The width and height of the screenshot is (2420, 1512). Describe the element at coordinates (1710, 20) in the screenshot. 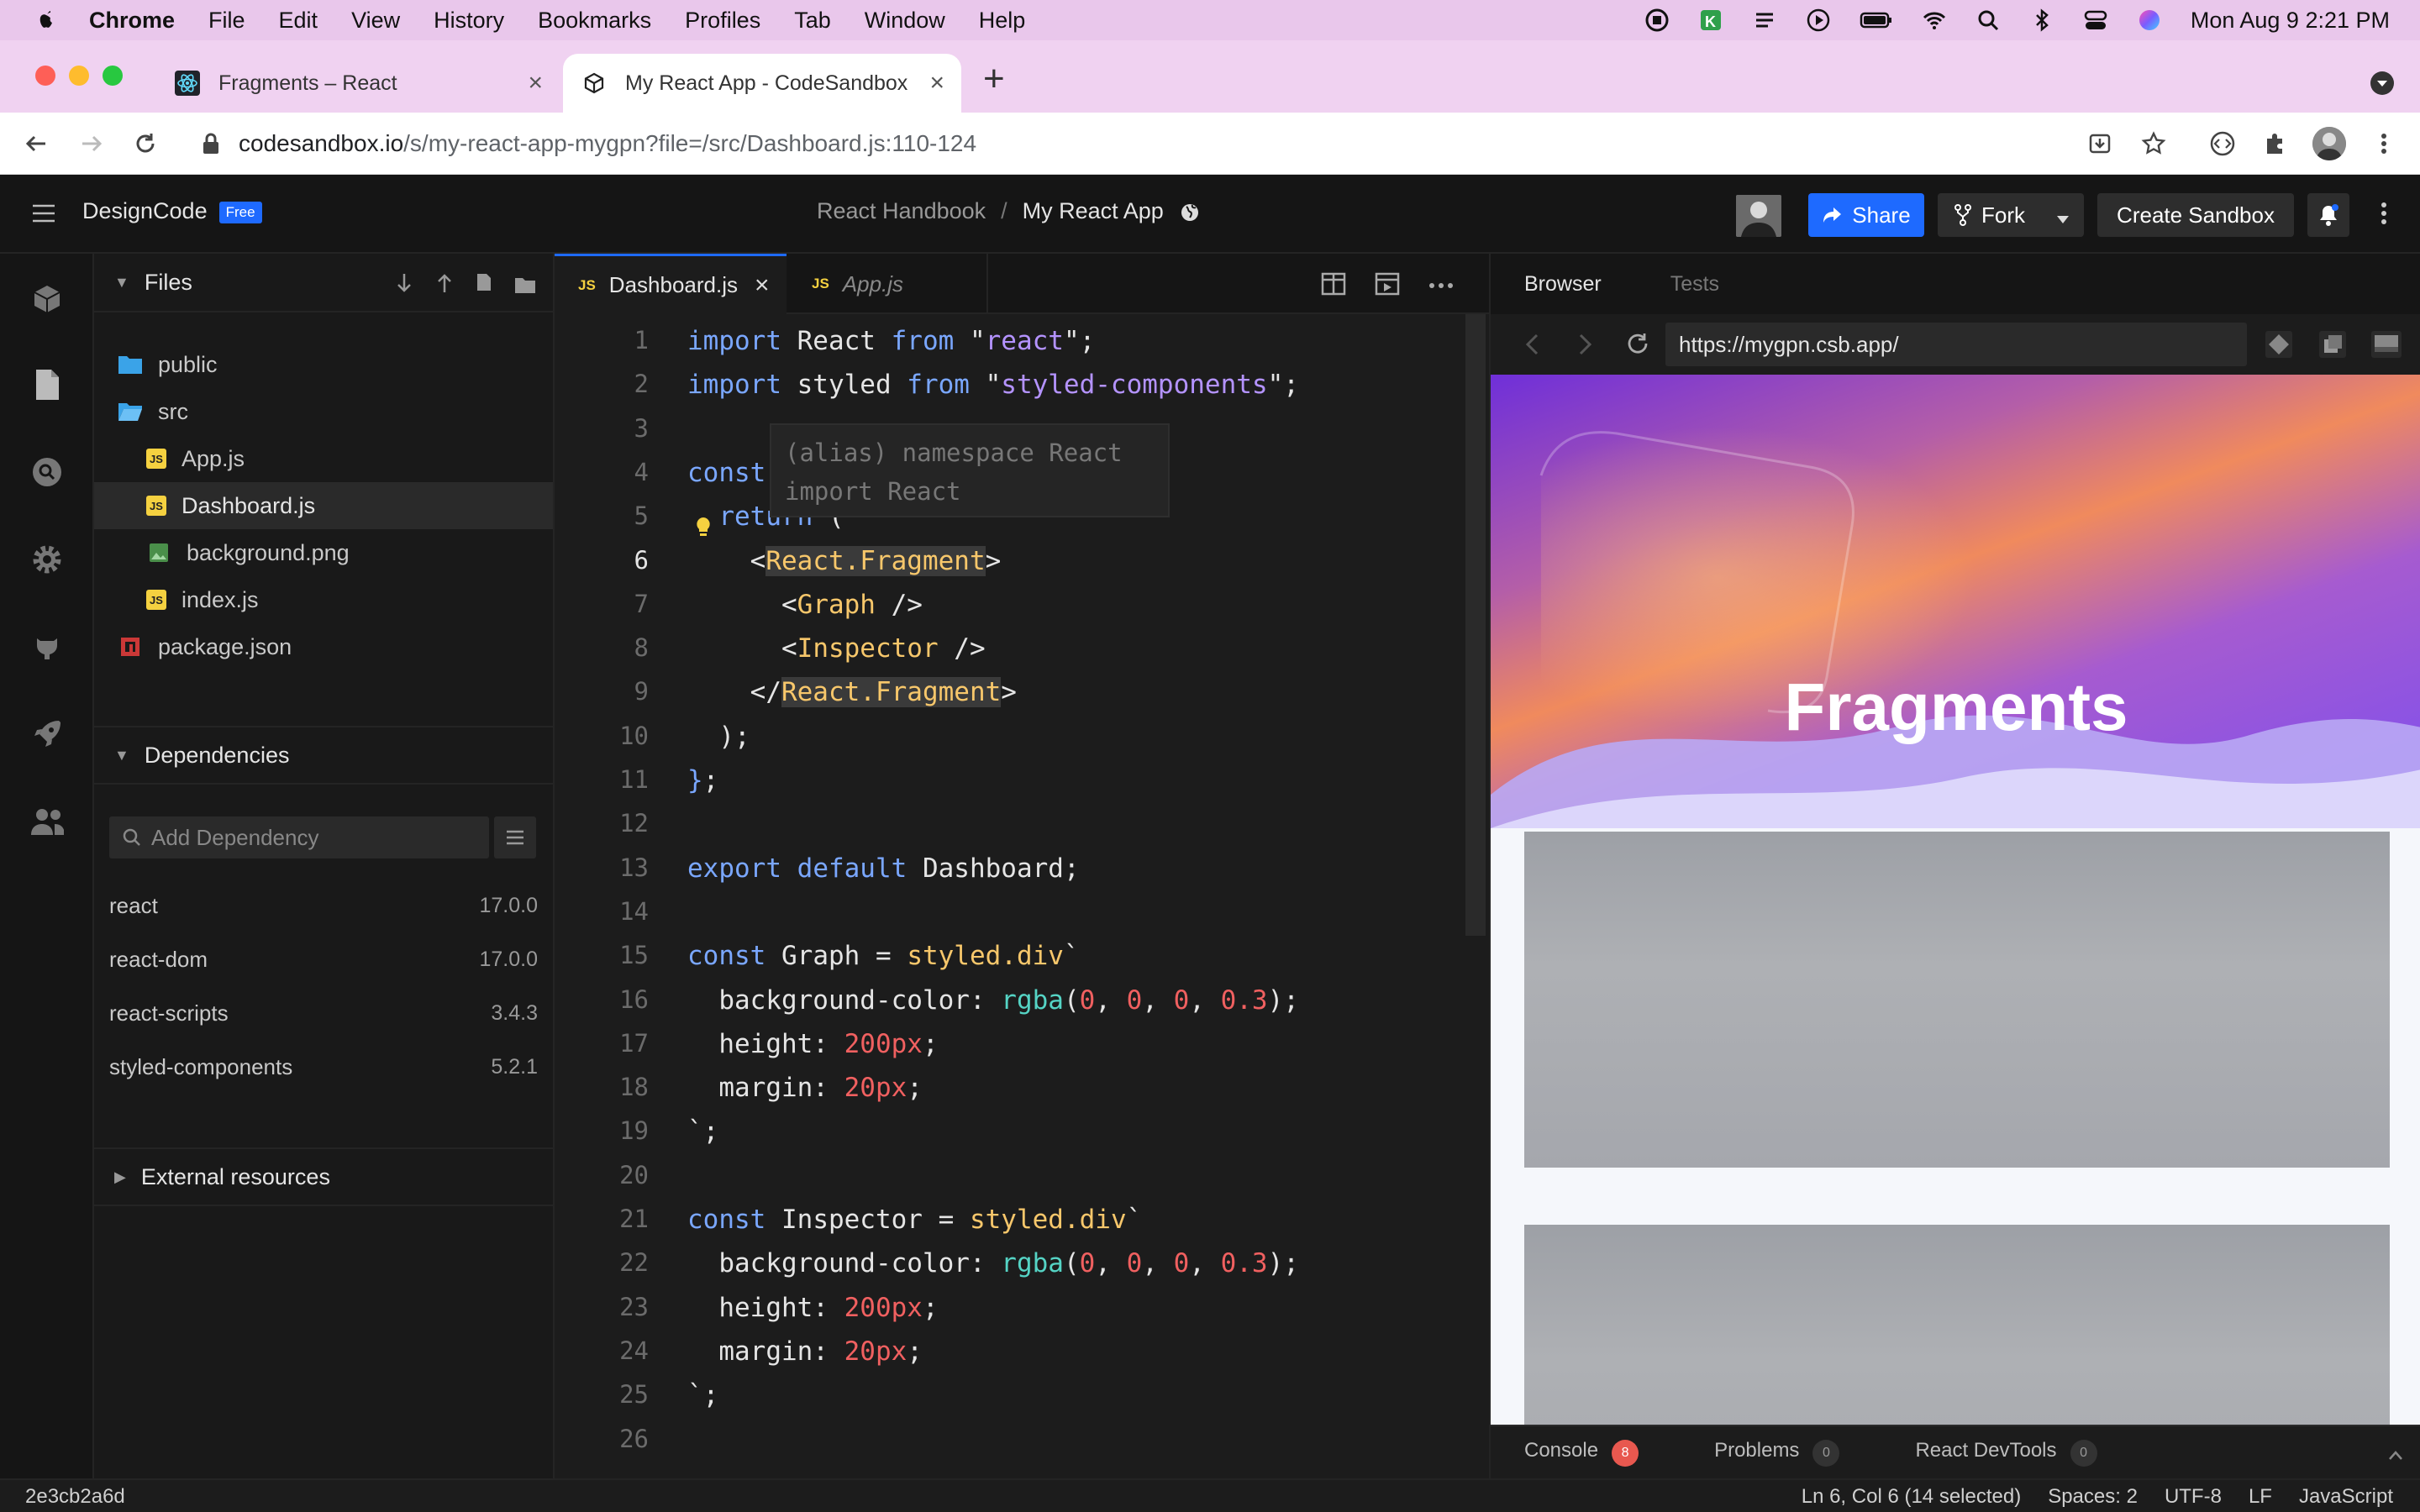

I see `keyboard-maestro-icon: K` at that location.